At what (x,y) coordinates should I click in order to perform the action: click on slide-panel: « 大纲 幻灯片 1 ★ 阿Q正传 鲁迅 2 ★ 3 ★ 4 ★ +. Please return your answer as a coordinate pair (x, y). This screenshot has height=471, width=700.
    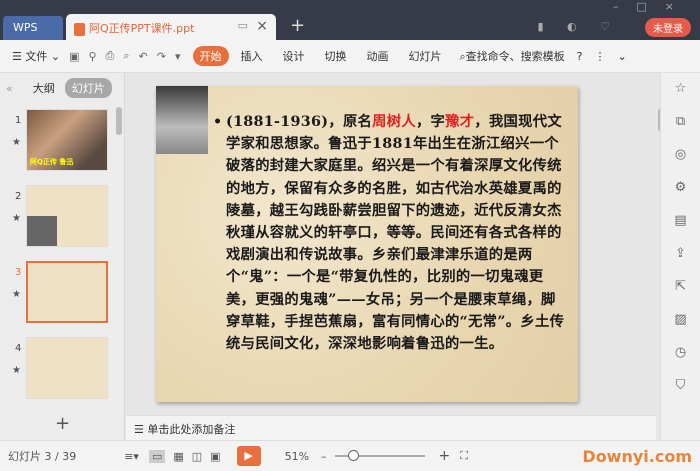
    Looking at the image, I should click on (62, 256).